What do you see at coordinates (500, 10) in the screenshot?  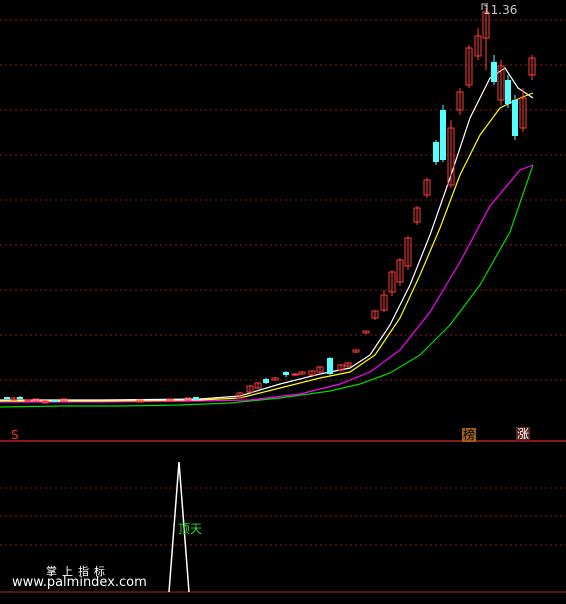 I see `peak-price-label: 11.36` at bounding box center [500, 10].